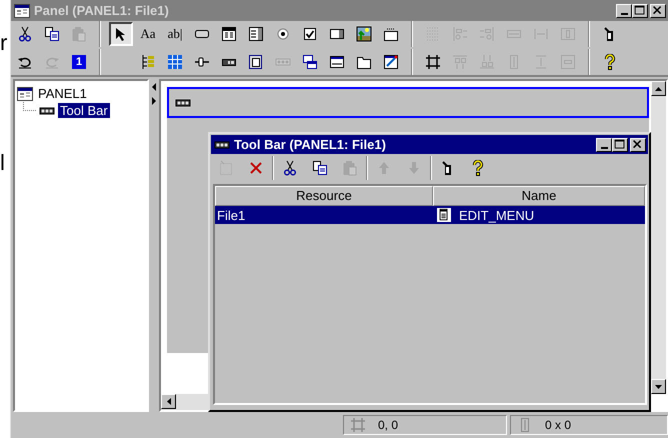 The height and width of the screenshot is (438, 668). Describe the element at coordinates (430, 215) in the screenshot. I see `table-row: File1 EDIT_MENU` at that location.